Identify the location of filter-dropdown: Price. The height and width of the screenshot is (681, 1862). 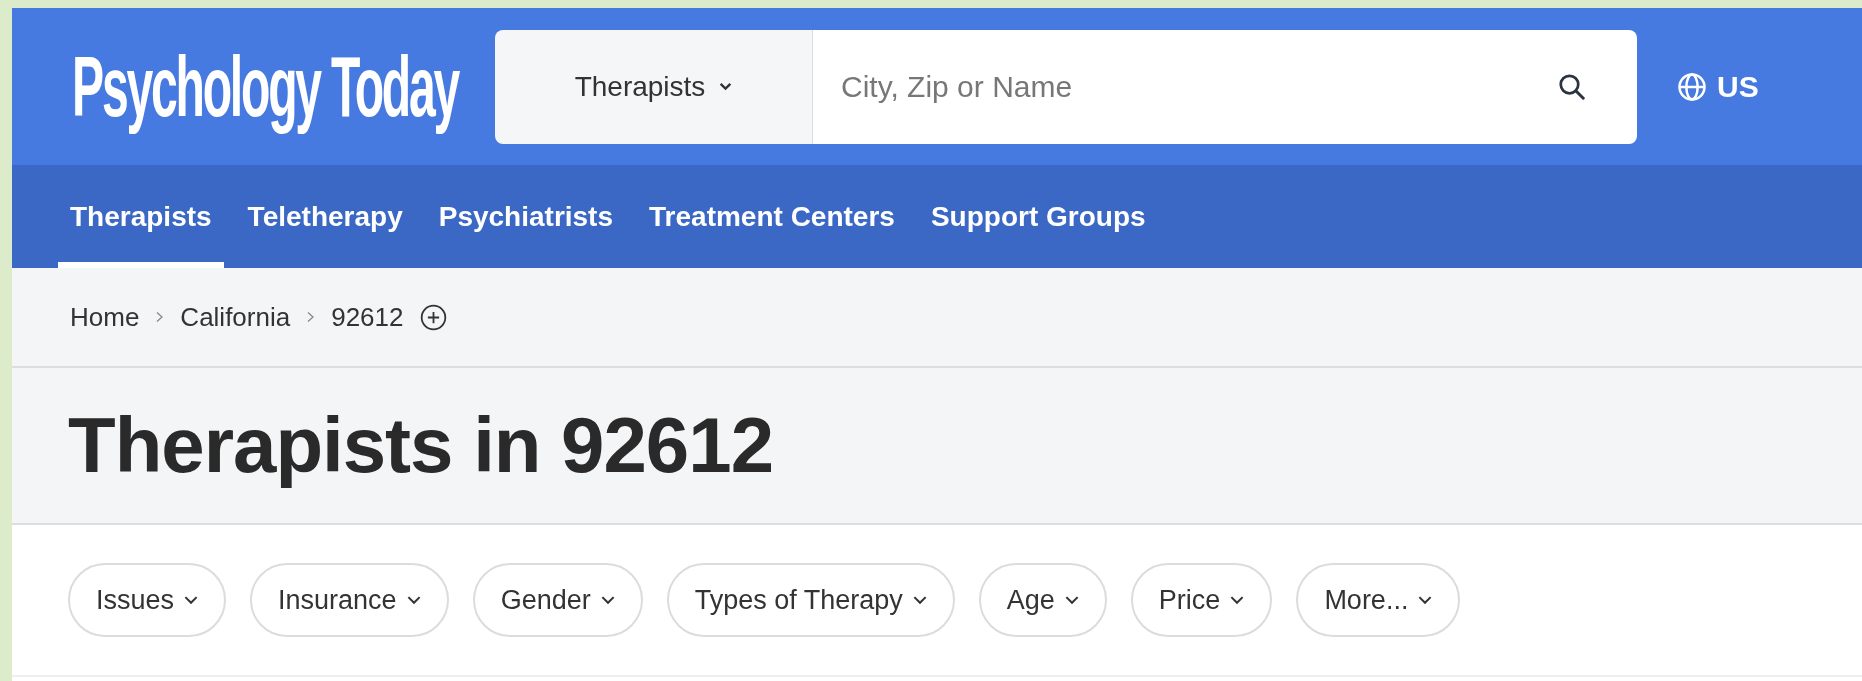
(1201, 600).